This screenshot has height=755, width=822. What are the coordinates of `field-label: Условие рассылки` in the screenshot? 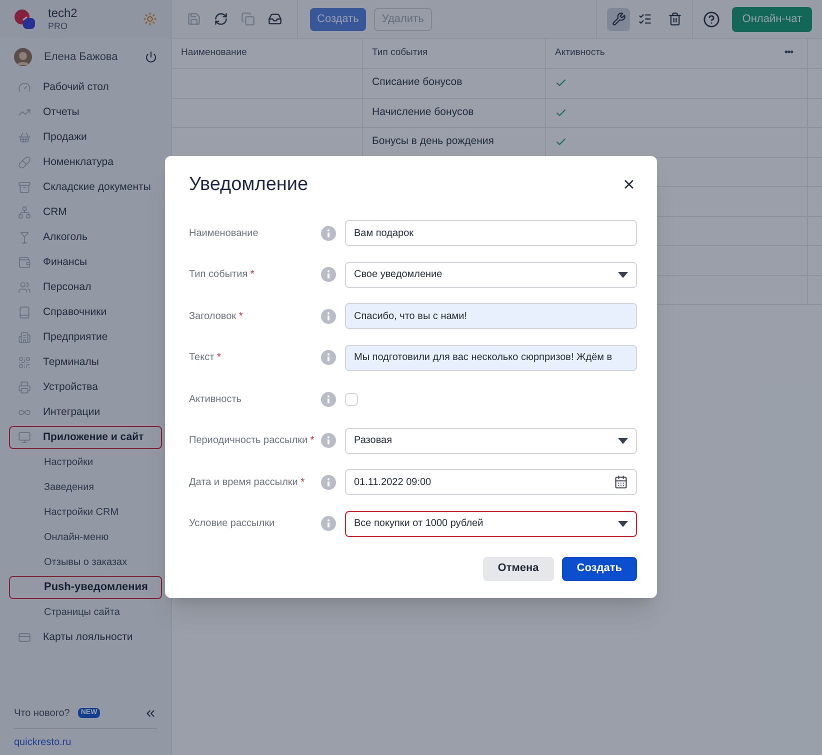 It's located at (232, 524).